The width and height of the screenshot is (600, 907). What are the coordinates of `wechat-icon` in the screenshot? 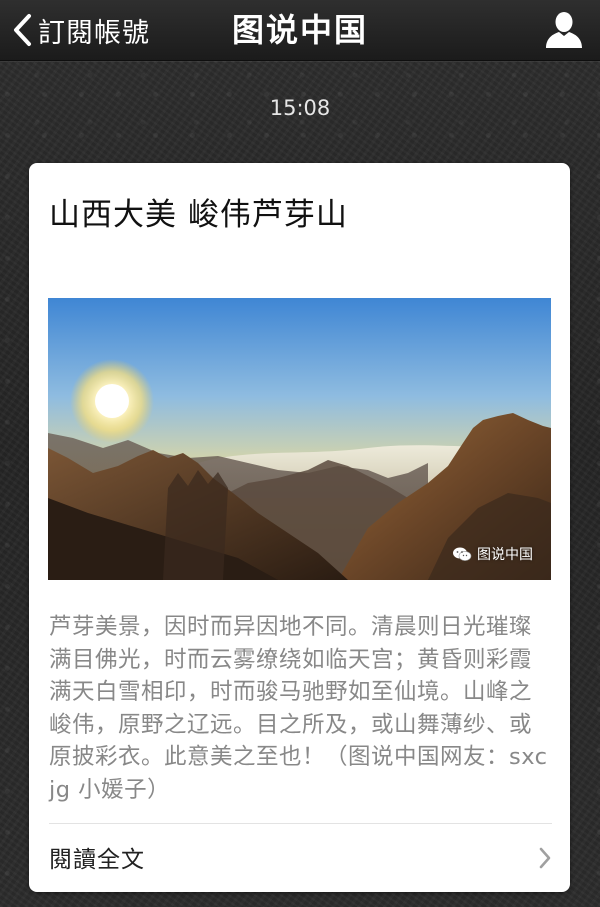 It's located at (462, 554).